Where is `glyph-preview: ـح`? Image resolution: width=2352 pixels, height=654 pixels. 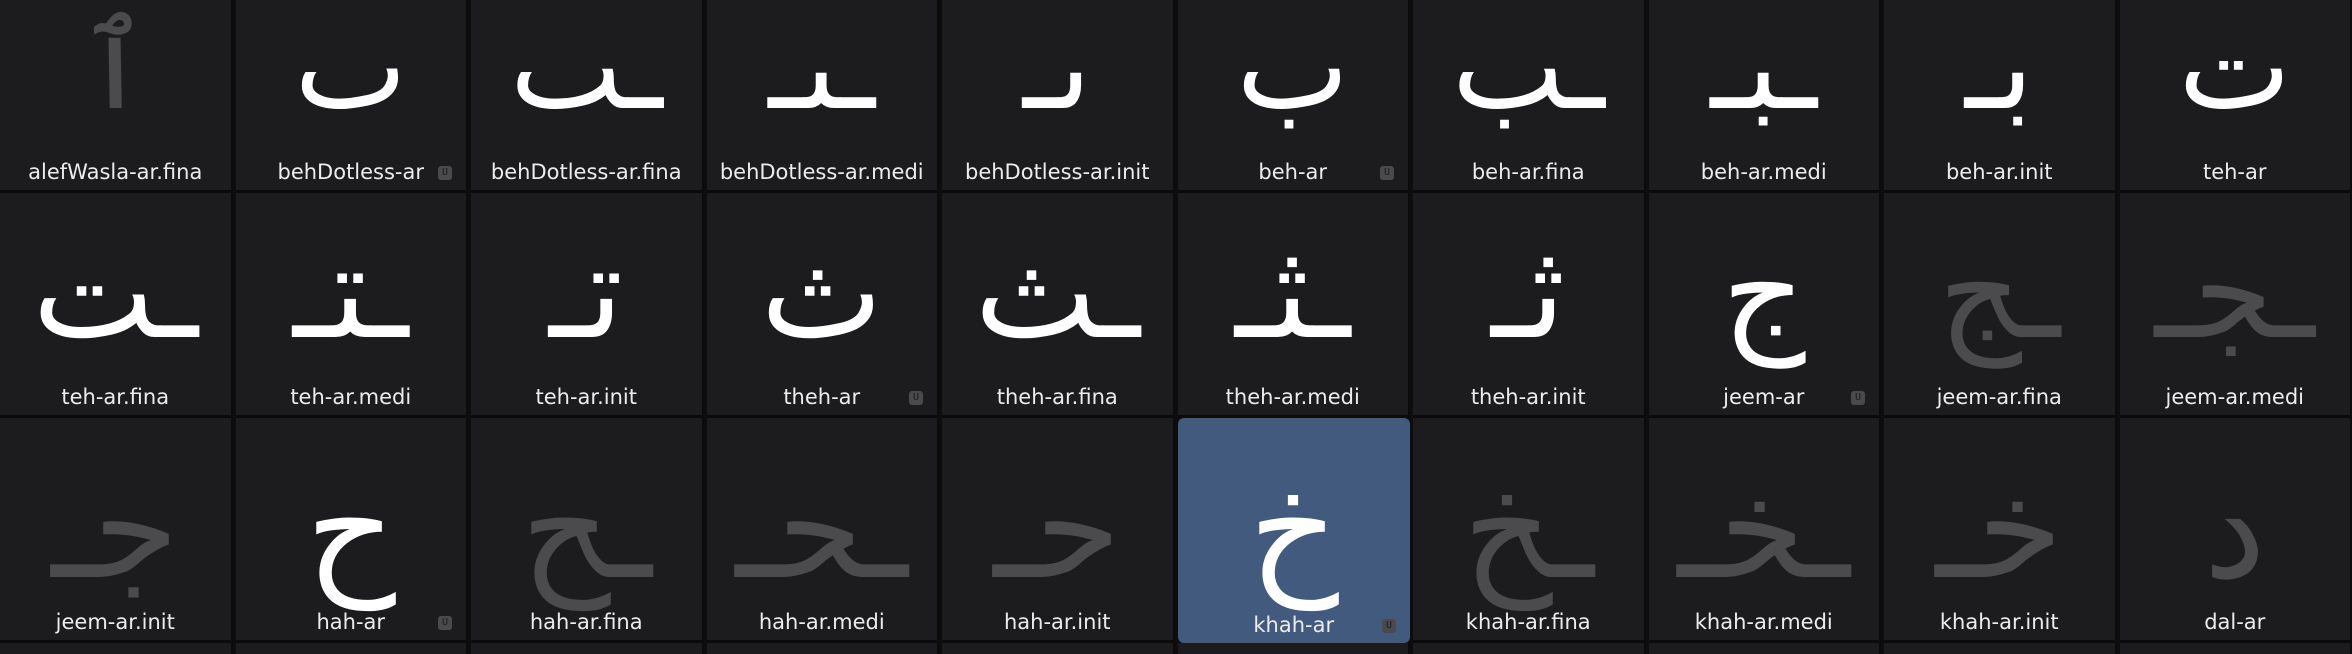
glyph-preview: ـح is located at coordinates (586, 529).